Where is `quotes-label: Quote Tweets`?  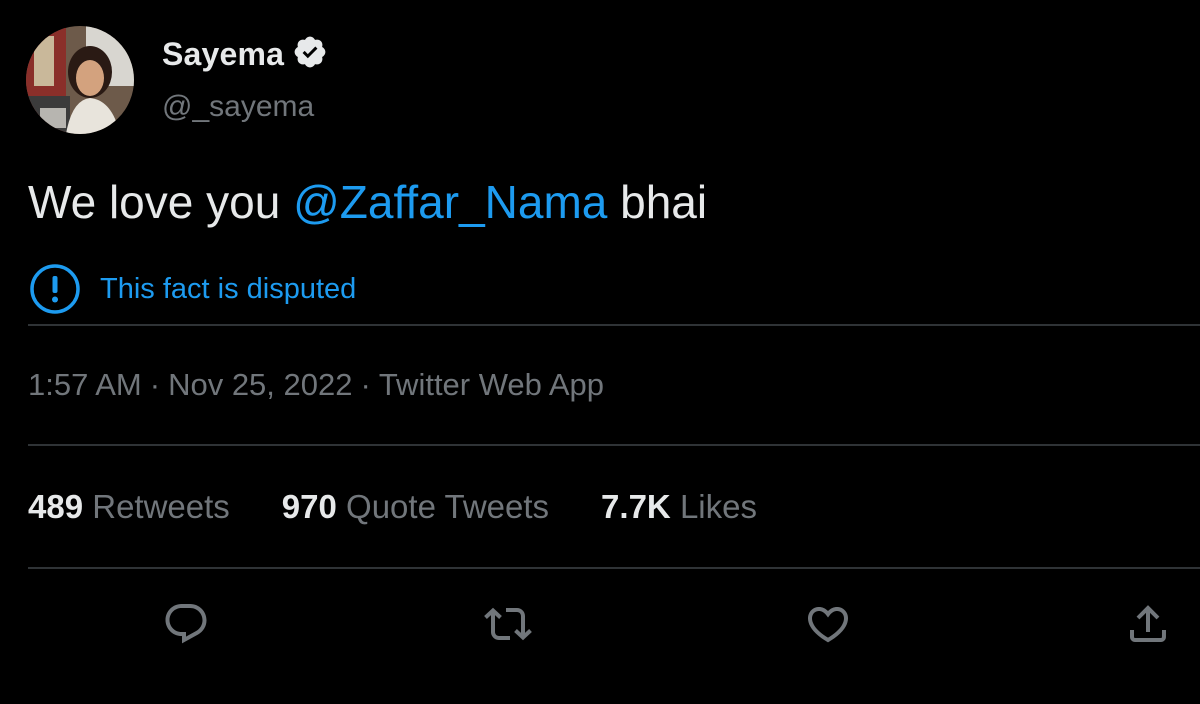 quotes-label: Quote Tweets is located at coordinates (448, 506).